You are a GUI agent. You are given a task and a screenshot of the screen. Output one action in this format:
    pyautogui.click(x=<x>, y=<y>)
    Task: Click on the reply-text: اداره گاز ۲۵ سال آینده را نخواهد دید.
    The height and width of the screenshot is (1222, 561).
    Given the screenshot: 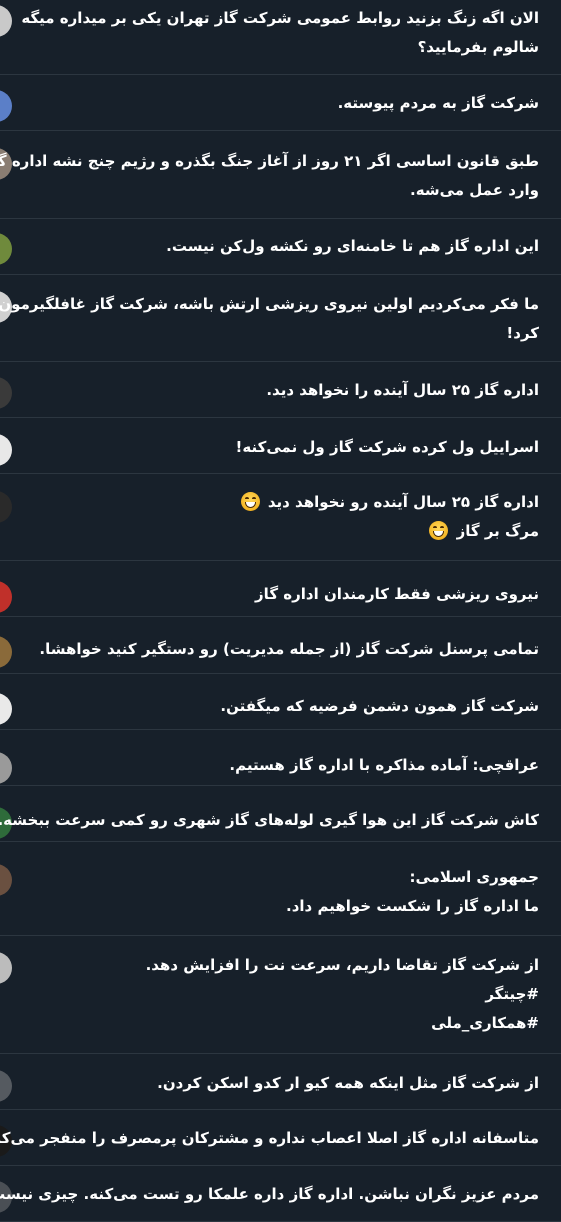 What is the action you would take?
    pyautogui.click(x=283, y=390)
    